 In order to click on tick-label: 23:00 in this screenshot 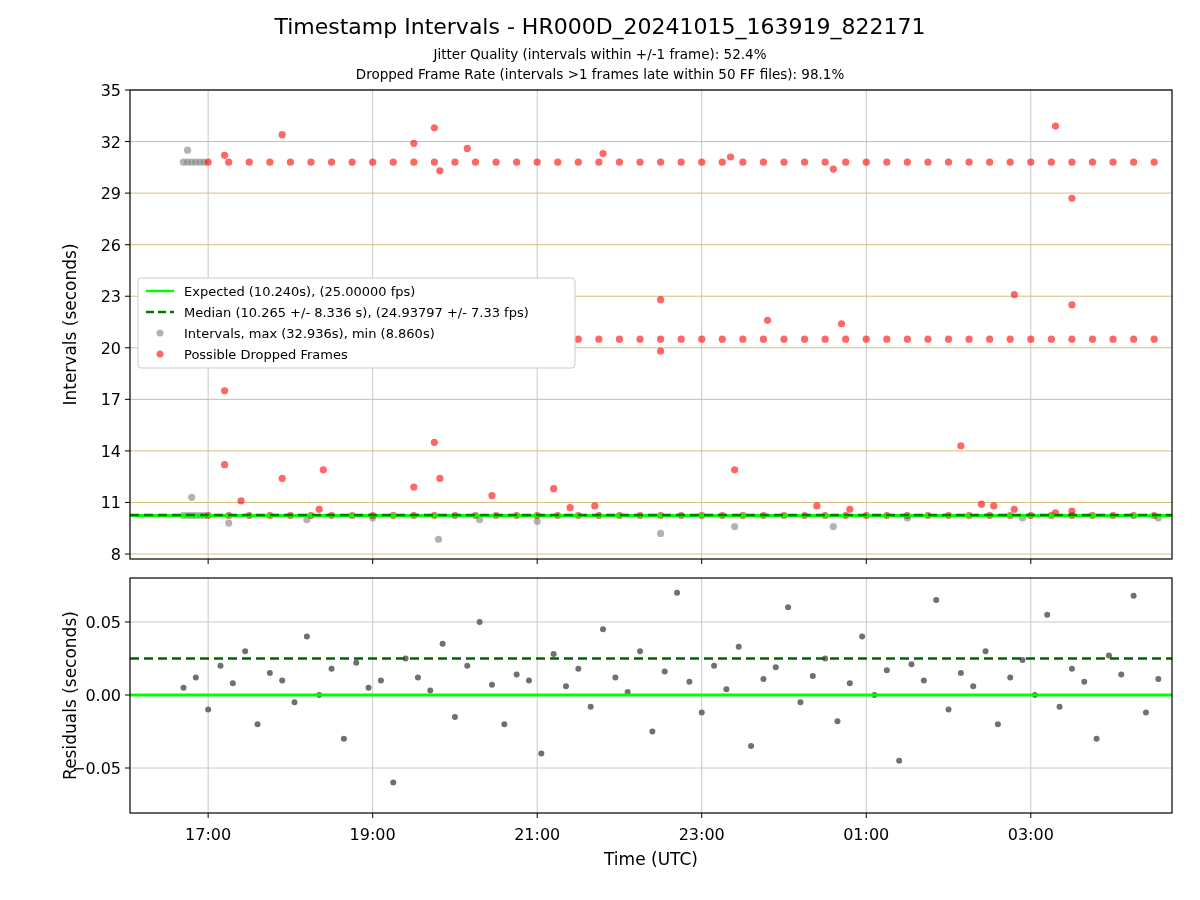, I will do `click(701, 834)`.